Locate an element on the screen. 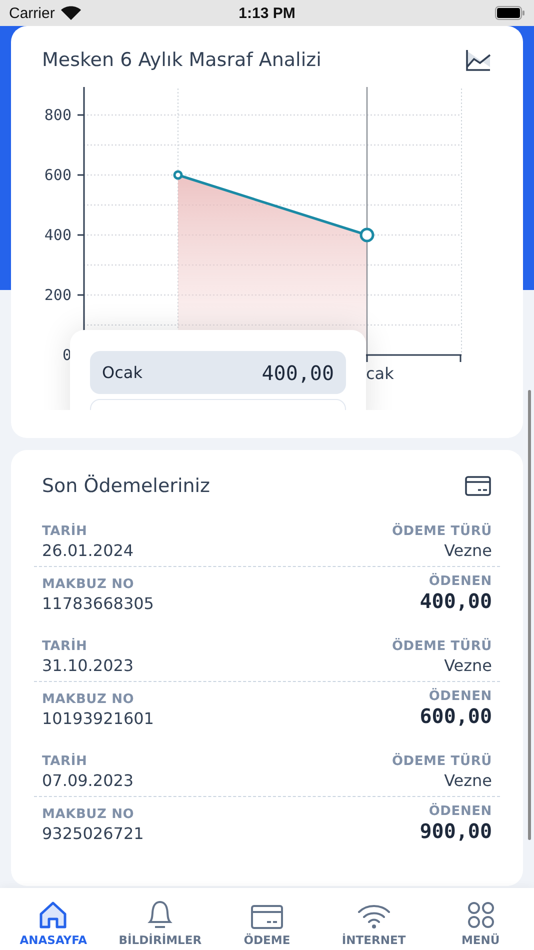 The height and width of the screenshot is (950, 534). y-tick-label: 200 is located at coordinates (58, 295).